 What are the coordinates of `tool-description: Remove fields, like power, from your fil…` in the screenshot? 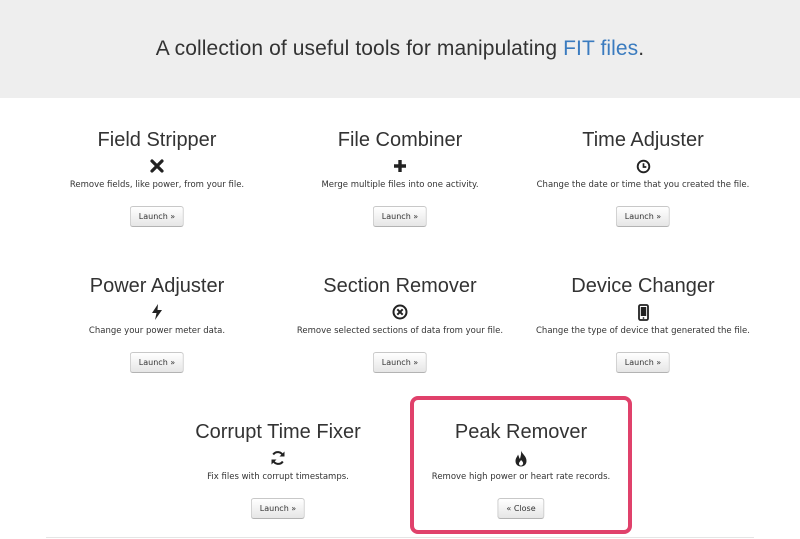 It's located at (157, 185).